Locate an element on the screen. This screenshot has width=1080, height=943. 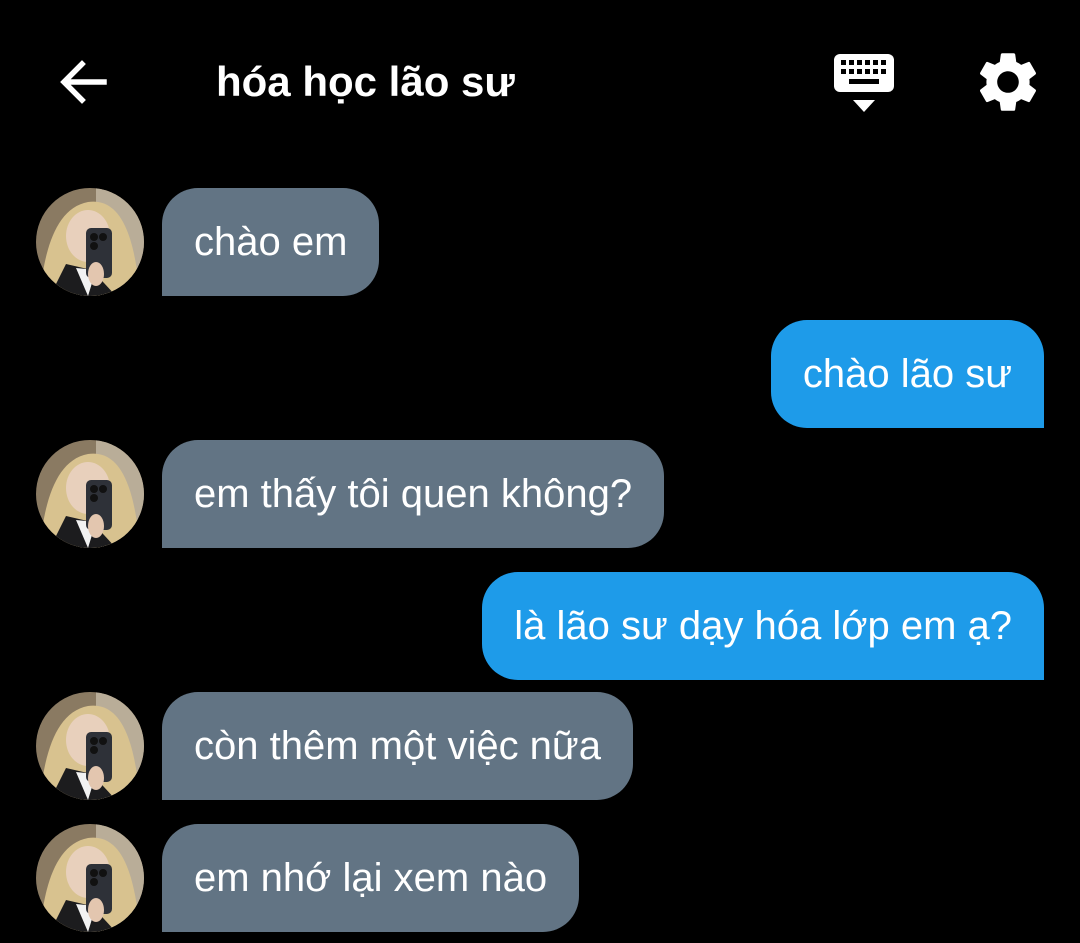
message-text: chào em is located at coordinates (271, 242).